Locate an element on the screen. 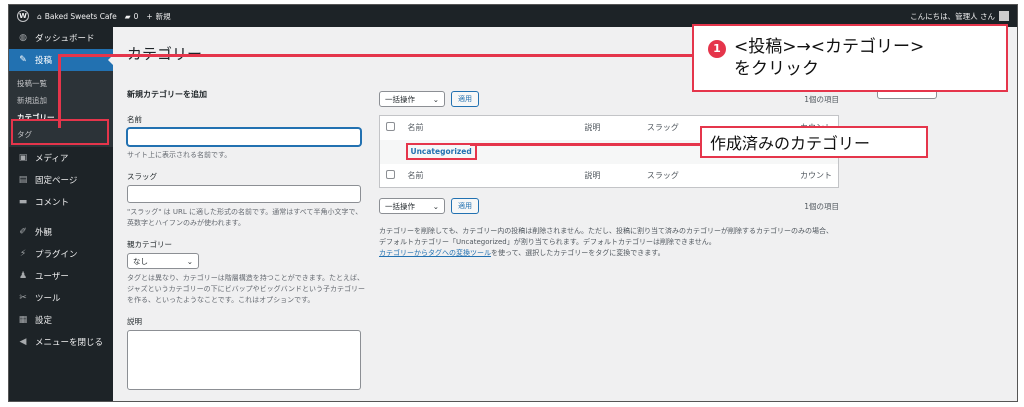 This screenshot has height=407, width=1024. dashboard-icon: ◍ is located at coordinates (23, 38).